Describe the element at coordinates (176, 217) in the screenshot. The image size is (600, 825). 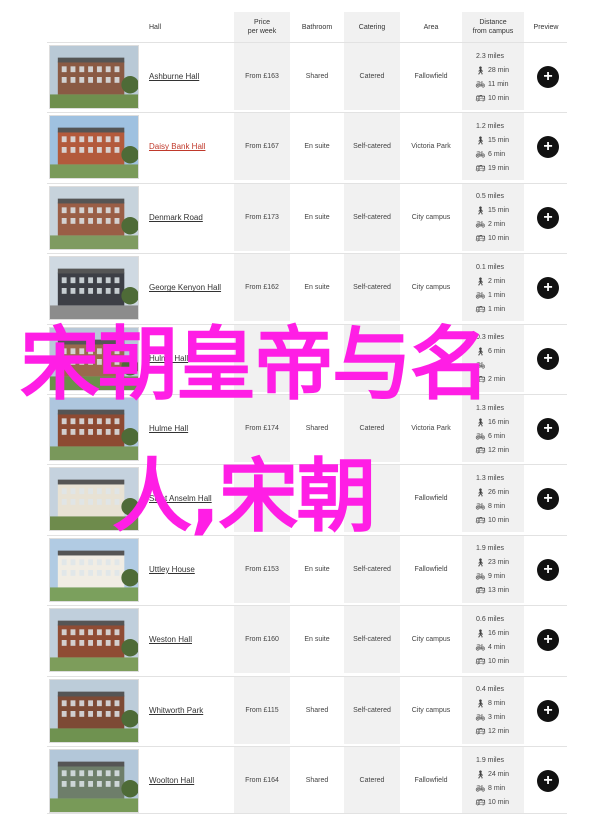
I see `hall-name-link: Denmark Road` at that location.